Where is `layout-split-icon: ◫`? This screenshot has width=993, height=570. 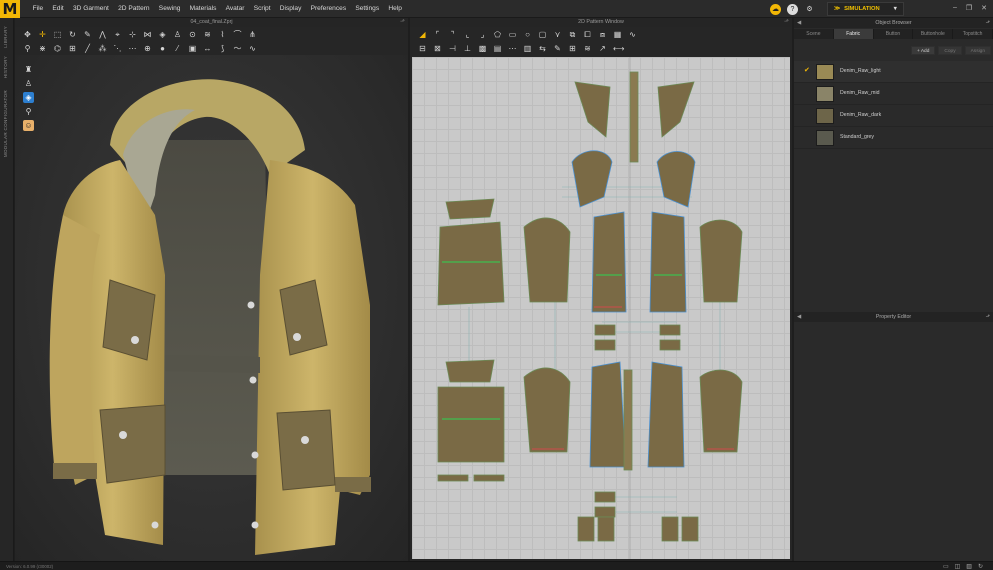
layout-split-icon: ◫ is located at coordinates (958, 566).